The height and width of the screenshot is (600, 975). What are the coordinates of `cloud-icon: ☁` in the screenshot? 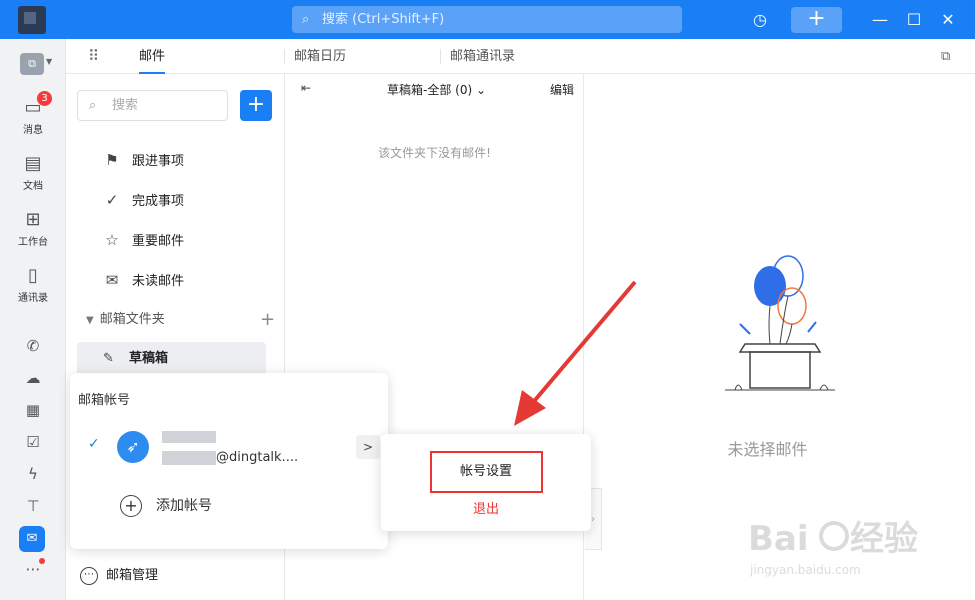 It's located at (33, 378).